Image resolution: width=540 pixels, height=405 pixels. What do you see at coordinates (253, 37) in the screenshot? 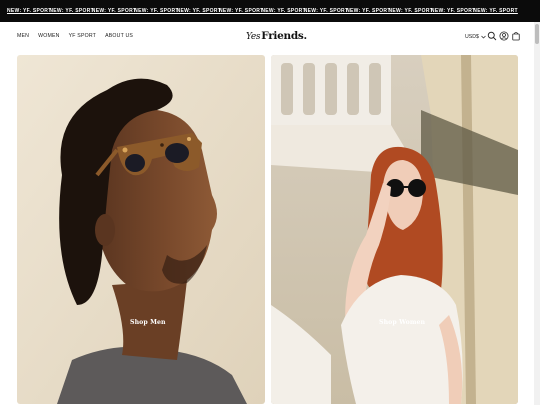
I see `logo-prefix: Yes` at bounding box center [253, 37].